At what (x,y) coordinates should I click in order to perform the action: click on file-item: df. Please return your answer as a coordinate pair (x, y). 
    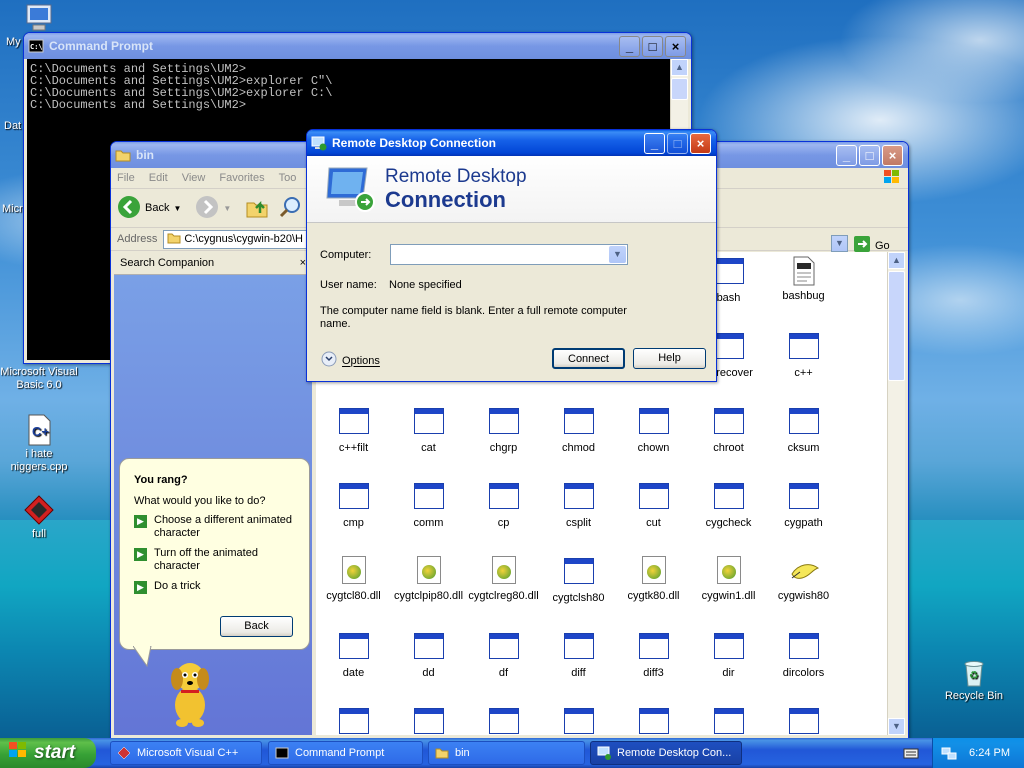
    Looking at the image, I should click on (503, 655).